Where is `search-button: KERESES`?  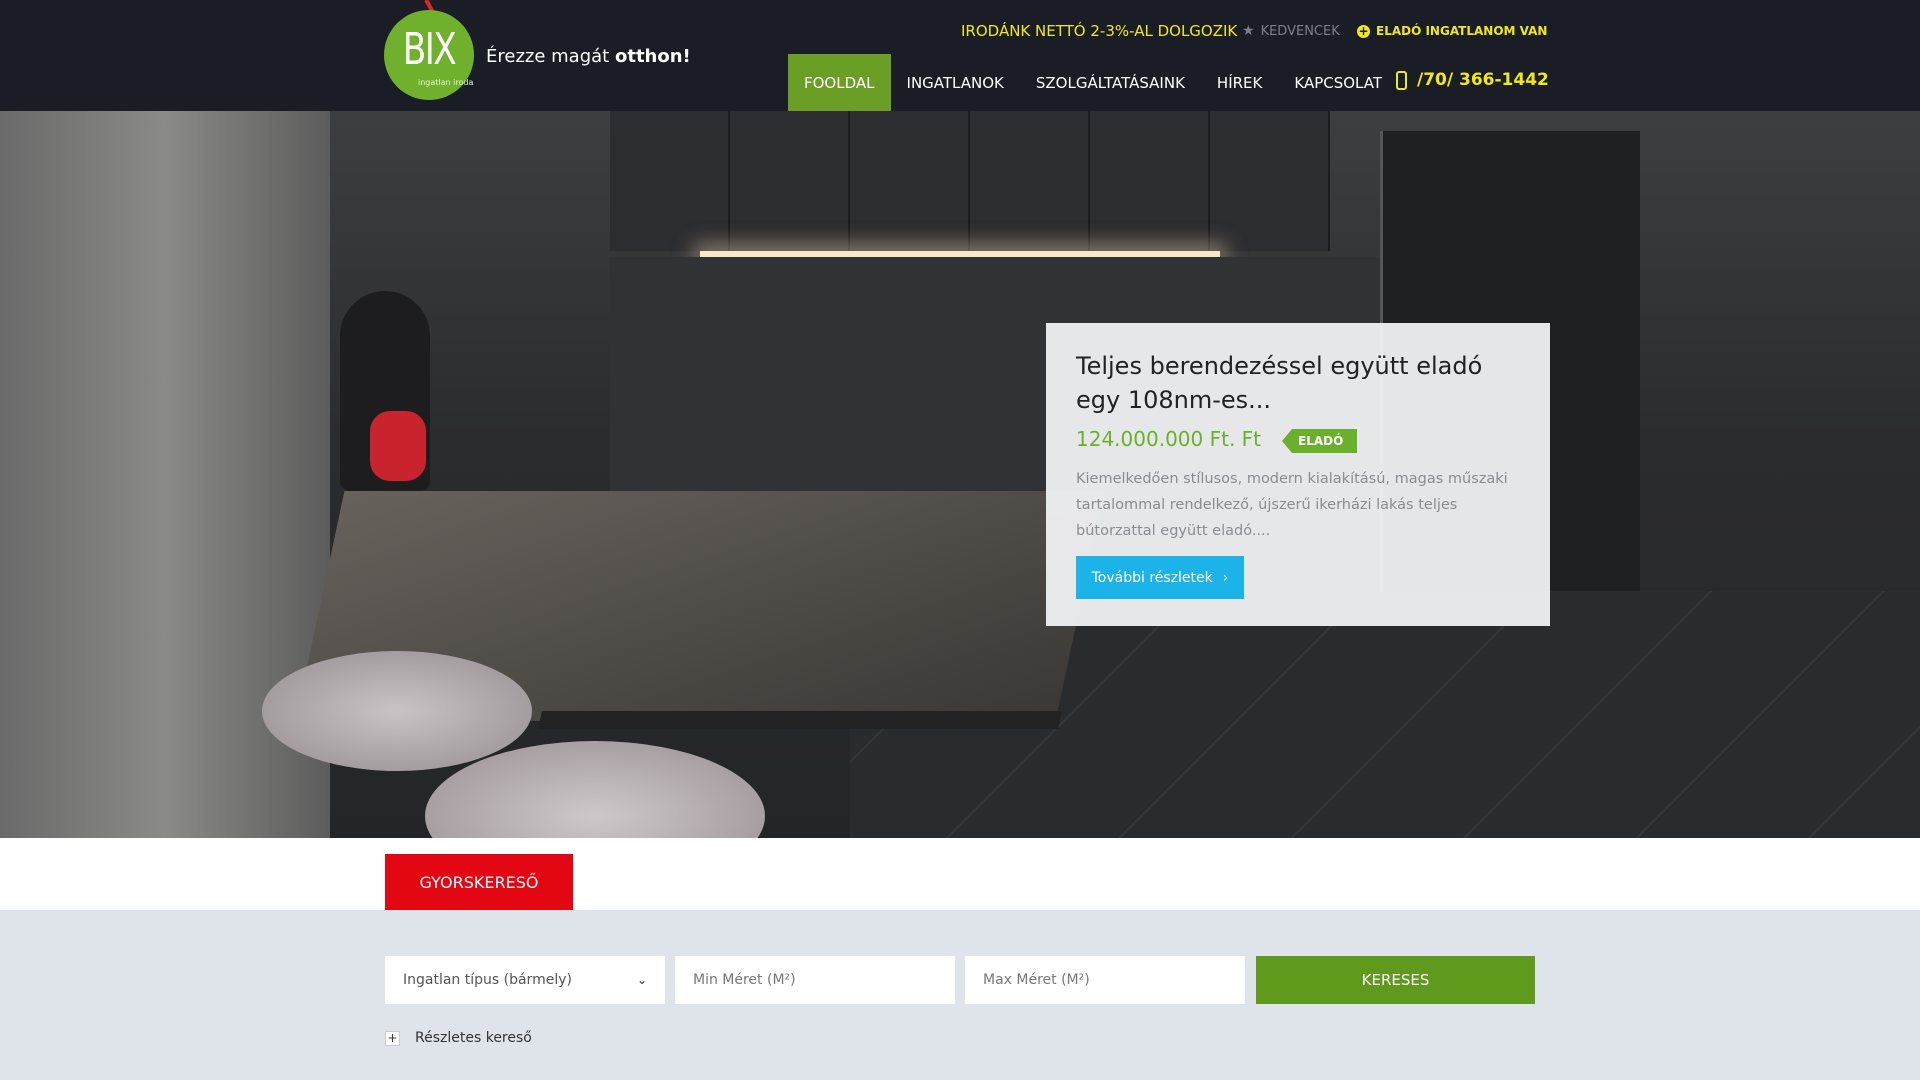 search-button: KERESES is located at coordinates (1395, 980).